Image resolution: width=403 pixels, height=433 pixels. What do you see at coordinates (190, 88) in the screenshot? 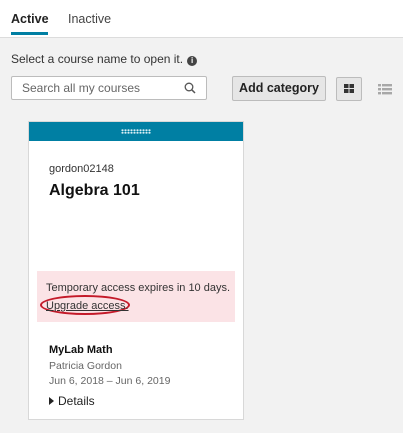
I see `search-icon` at bounding box center [190, 88].